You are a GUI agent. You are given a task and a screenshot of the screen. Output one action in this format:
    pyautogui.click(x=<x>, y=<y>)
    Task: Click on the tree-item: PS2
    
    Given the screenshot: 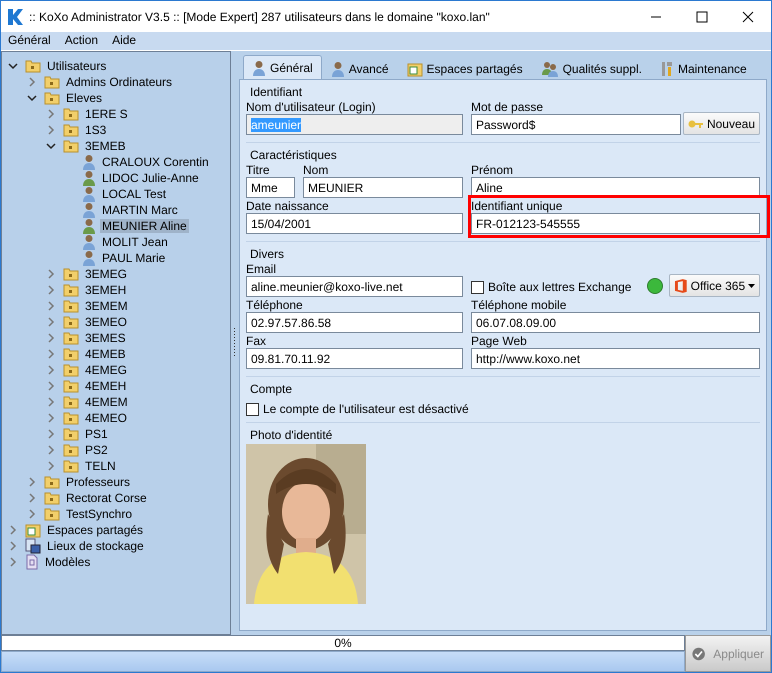 What is the action you would take?
    pyautogui.click(x=96, y=450)
    